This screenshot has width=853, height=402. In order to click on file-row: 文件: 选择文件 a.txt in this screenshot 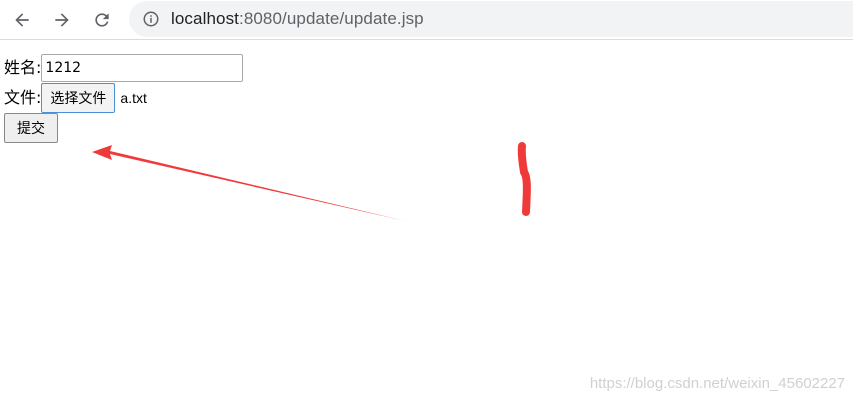, I will do `click(75, 97)`.